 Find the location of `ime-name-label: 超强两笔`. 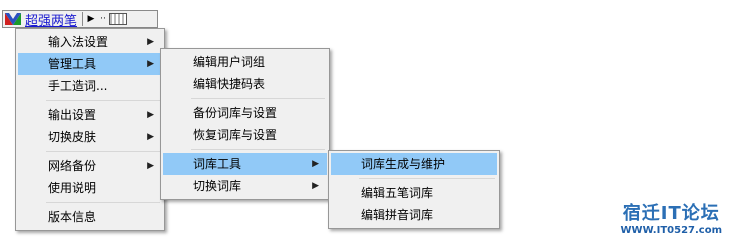

ime-name-label: 超强两笔 is located at coordinates (51, 19).